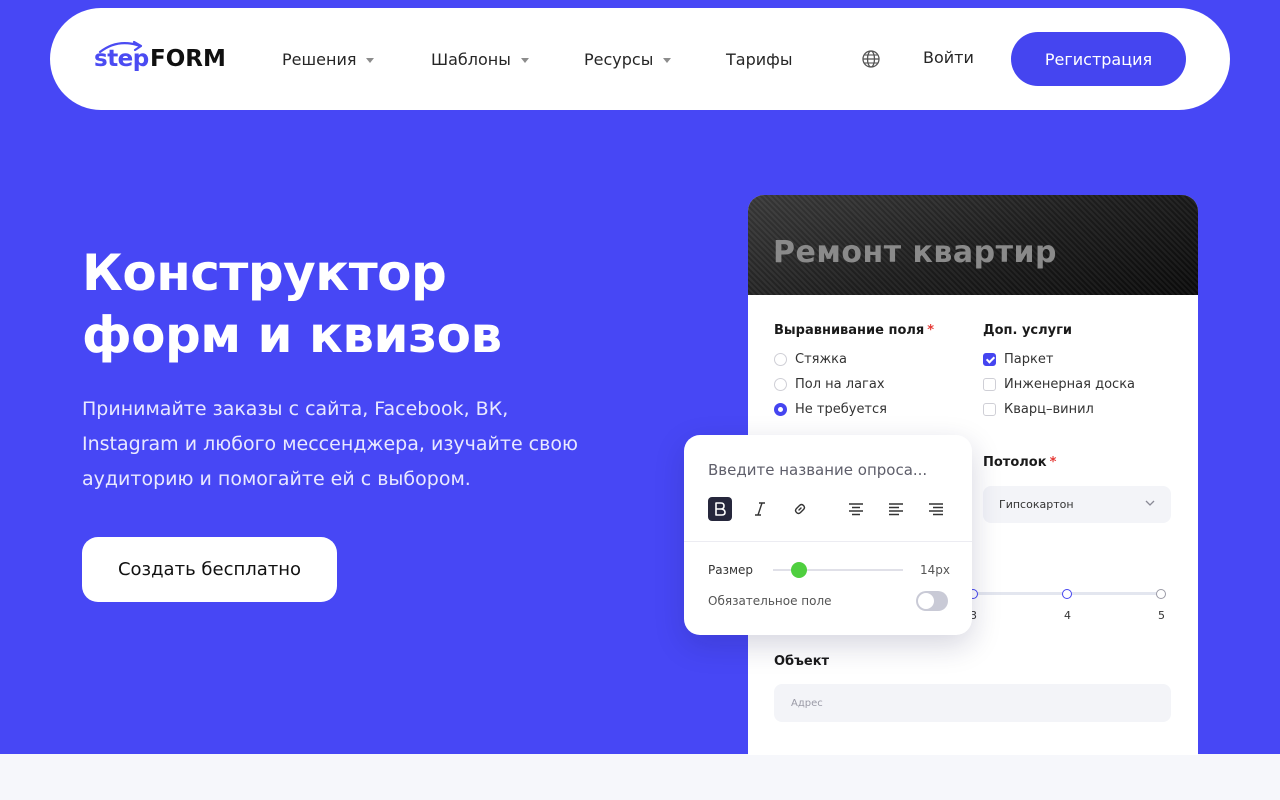 This screenshot has width=1280, height=800. Describe the element at coordinates (619, 59) in the screenshot. I see `nav-item-label: Ресурсы` at that location.